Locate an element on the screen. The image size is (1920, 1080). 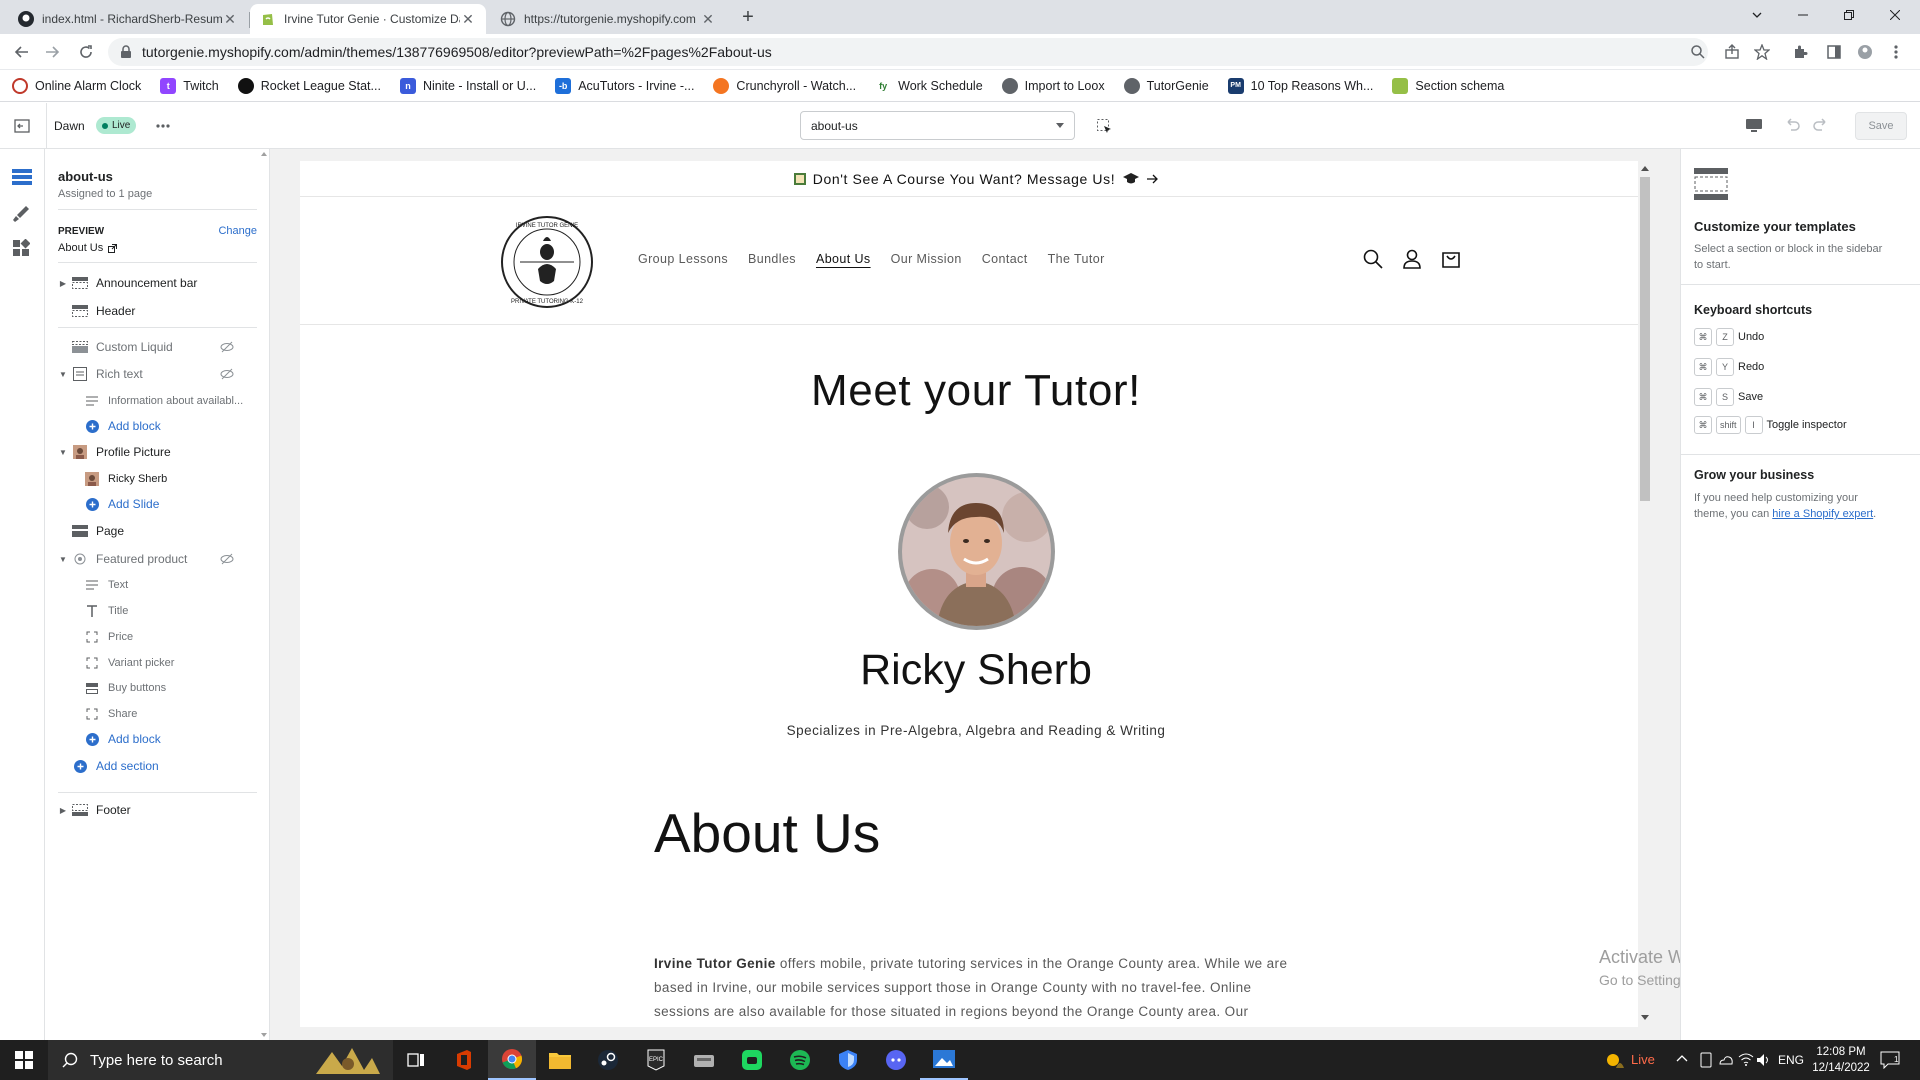
add-block-featured-product: Add block is located at coordinates (120, 739).